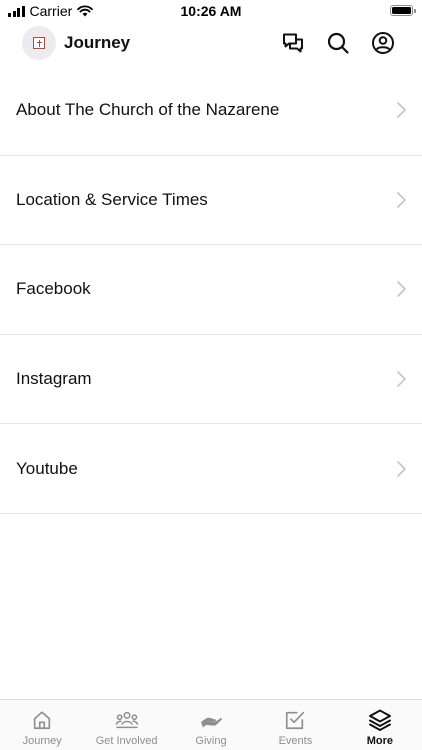 The width and height of the screenshot is (422, 750). I want to click on menu-item-youtube: Youtube, so click(211, 469).